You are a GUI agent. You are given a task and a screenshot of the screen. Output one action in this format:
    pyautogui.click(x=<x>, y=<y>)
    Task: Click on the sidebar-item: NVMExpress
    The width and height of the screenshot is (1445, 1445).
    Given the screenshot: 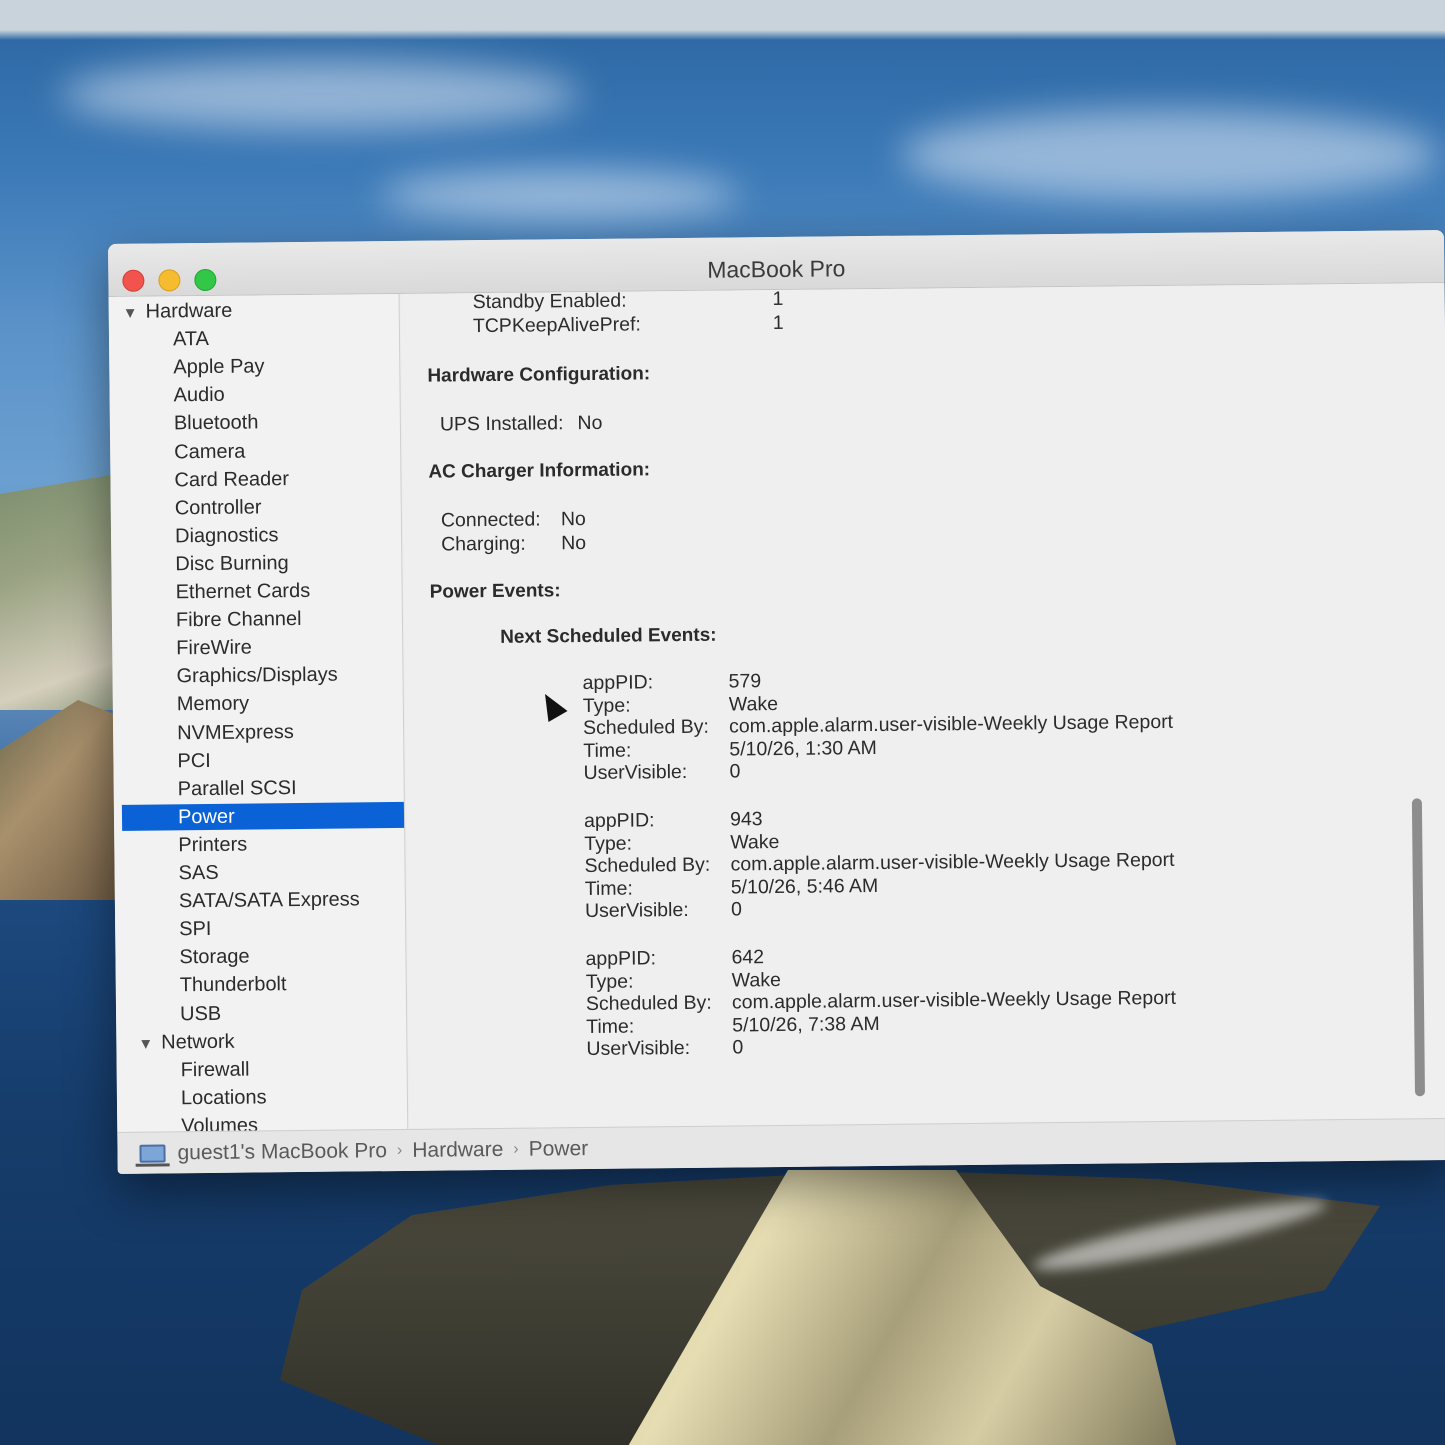 What is the action you would take?
    pyautogui.click(x=235, y=733)
    